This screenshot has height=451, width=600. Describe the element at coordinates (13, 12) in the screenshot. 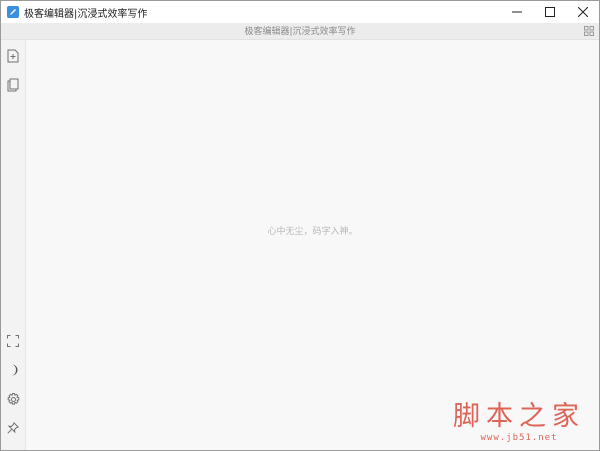

I see `app-logo-icon` at that location.